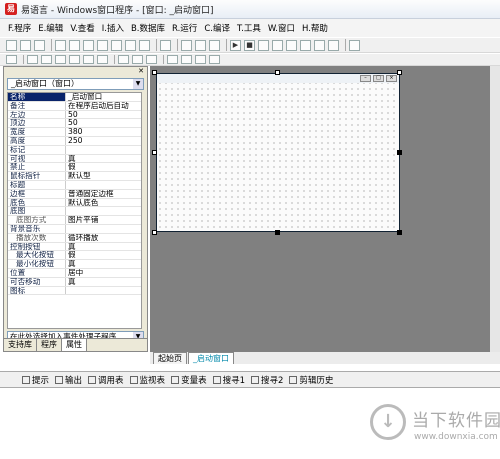  Describe the element at coordinates (148, 28) in the screenshot. I see `menu-database: B.数据库` at that location.